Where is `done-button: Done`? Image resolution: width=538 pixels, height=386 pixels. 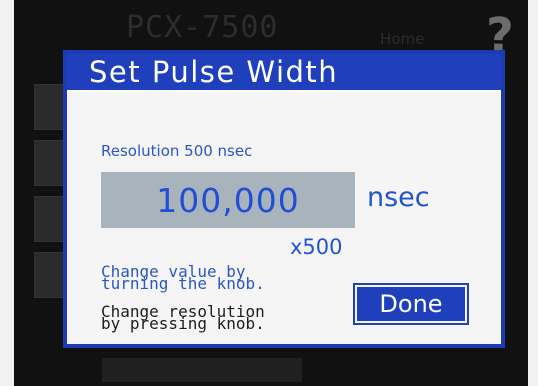
done-button: Done is located at coordinates (411, 304).